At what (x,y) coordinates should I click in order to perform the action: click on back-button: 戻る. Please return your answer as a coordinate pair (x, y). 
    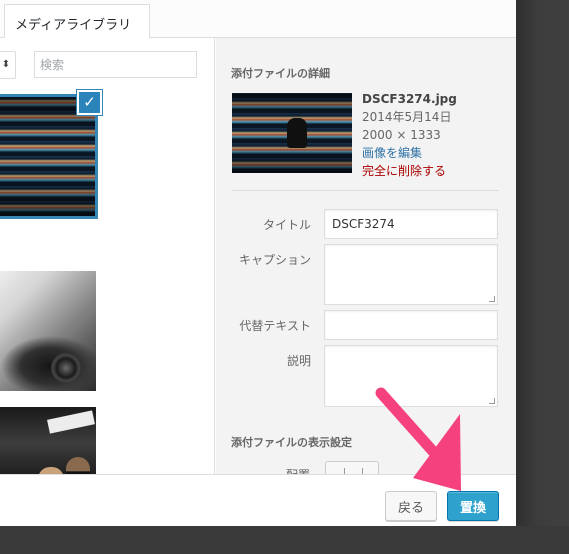
    Looking at the image, I should click on (411, 506).